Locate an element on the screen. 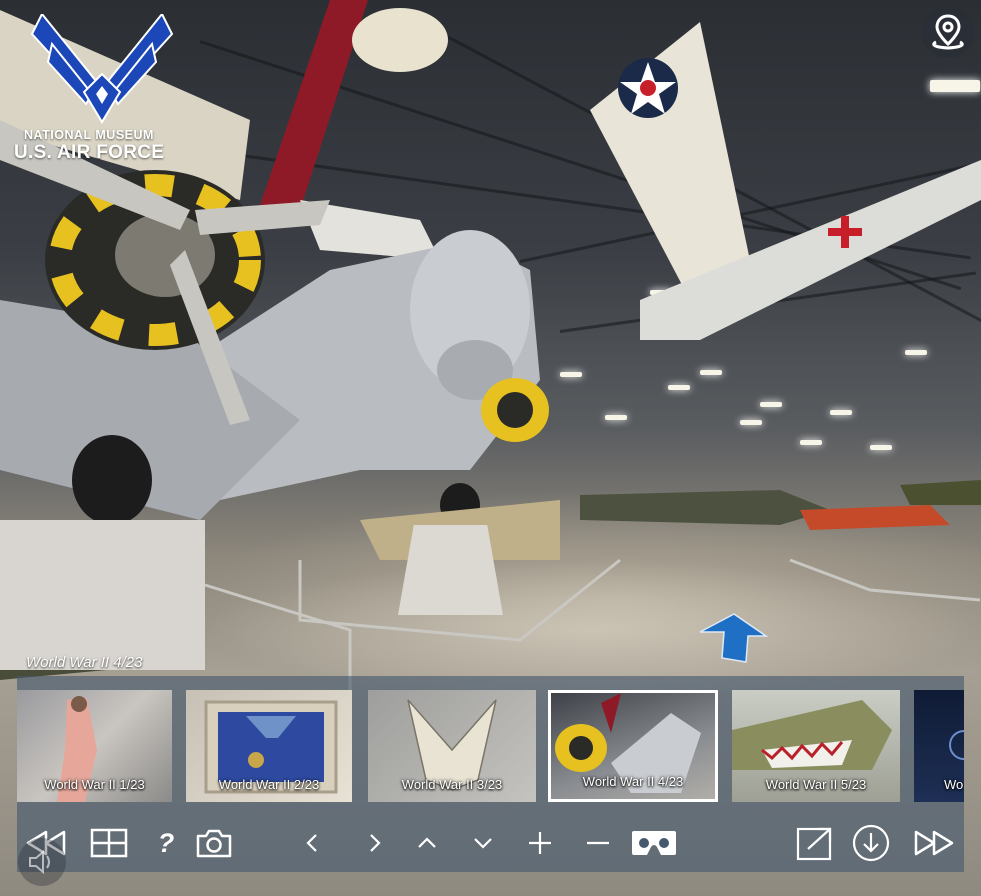 This screenshot has height=896, width=981. snapshot-button is located at coordinates (214, 843).